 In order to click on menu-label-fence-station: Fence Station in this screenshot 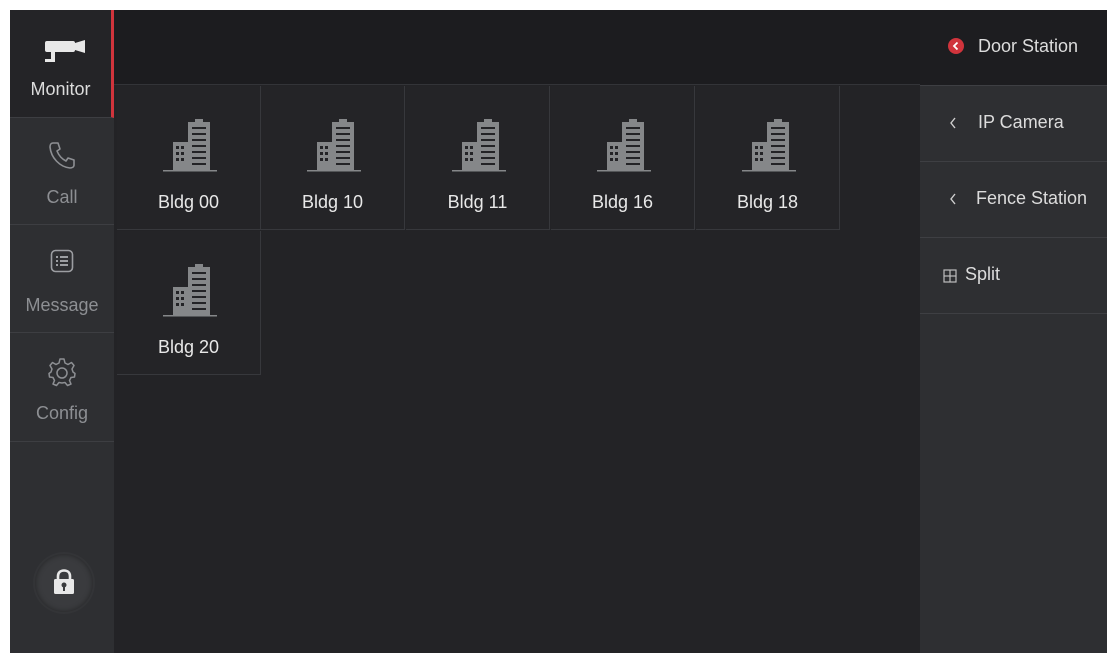, I will do `click(1032, 198)`.